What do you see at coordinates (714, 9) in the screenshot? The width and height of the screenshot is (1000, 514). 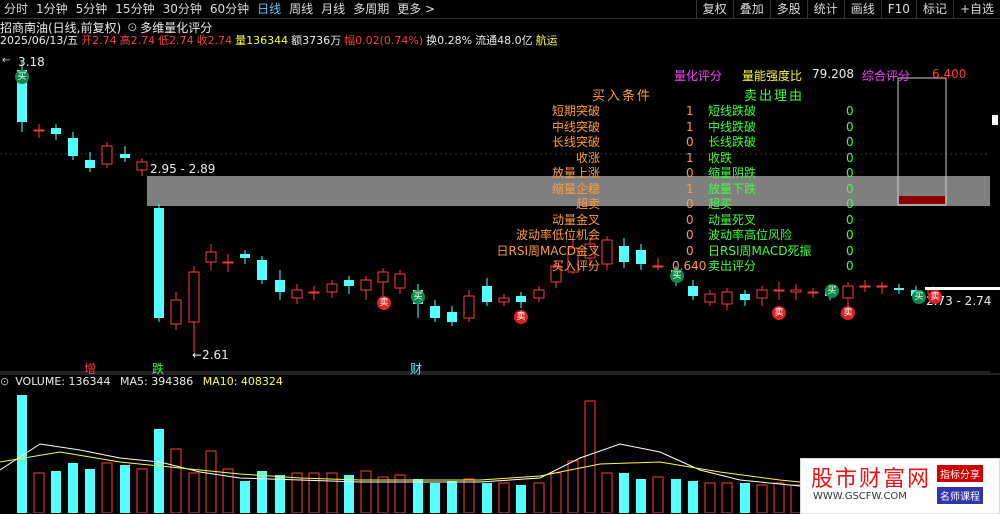 I see `restore-rights-button: 复权` at bounding box center [714, 9].